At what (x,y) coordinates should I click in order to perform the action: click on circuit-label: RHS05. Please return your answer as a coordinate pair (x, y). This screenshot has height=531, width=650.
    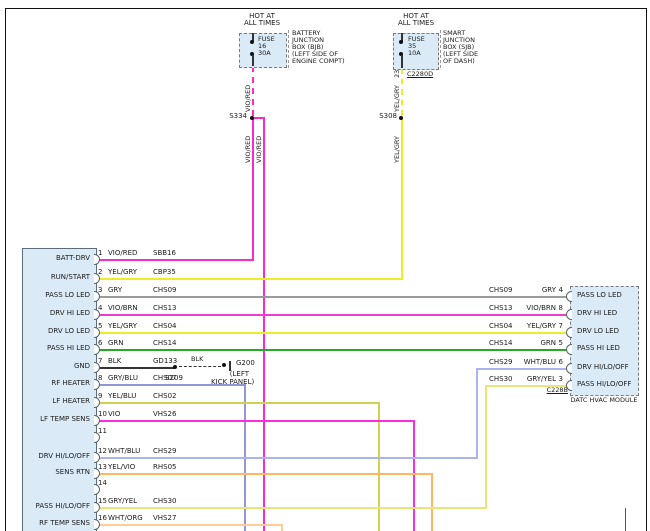
    Looking at the image, I should click on (165, 467).